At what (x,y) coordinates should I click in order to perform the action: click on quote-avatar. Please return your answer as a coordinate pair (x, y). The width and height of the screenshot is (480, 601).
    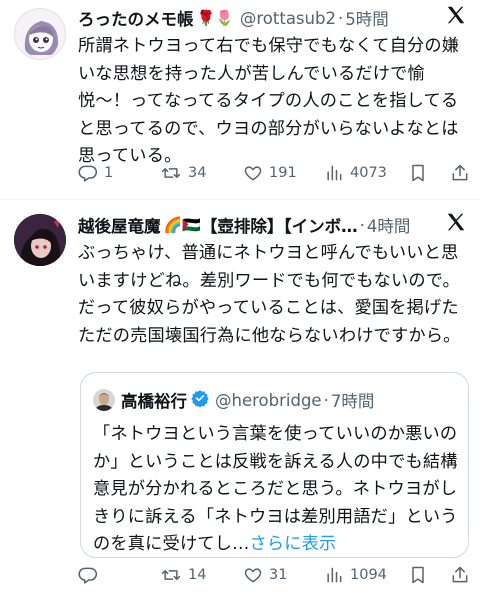
    Looking at the image, I should click on (104, 400).